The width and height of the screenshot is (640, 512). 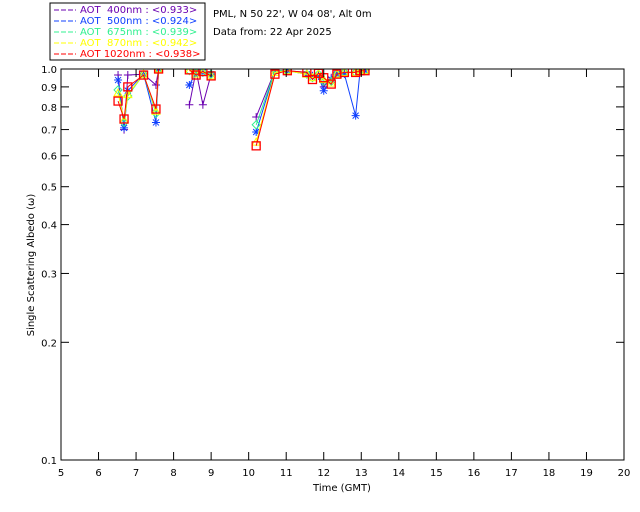 I want to click on y-tick-label: 0.6, so click(x=49, y=157).